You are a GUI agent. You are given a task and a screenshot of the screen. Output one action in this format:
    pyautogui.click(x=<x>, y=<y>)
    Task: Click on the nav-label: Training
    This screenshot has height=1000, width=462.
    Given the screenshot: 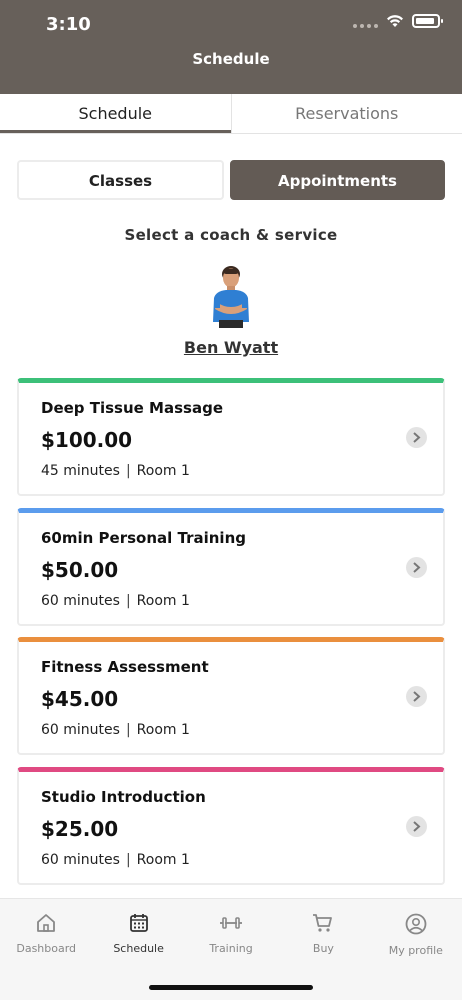 What is the action you would take?
    pyautogui.click(x=231, y=948)
    